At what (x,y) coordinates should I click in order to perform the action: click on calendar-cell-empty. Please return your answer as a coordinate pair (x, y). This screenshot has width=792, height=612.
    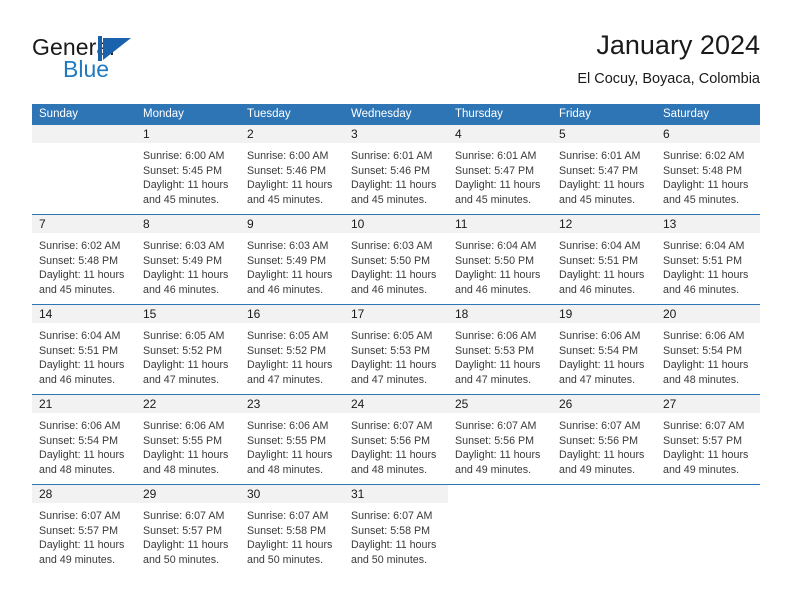
    Looking at the image, I should click on (84, 169).